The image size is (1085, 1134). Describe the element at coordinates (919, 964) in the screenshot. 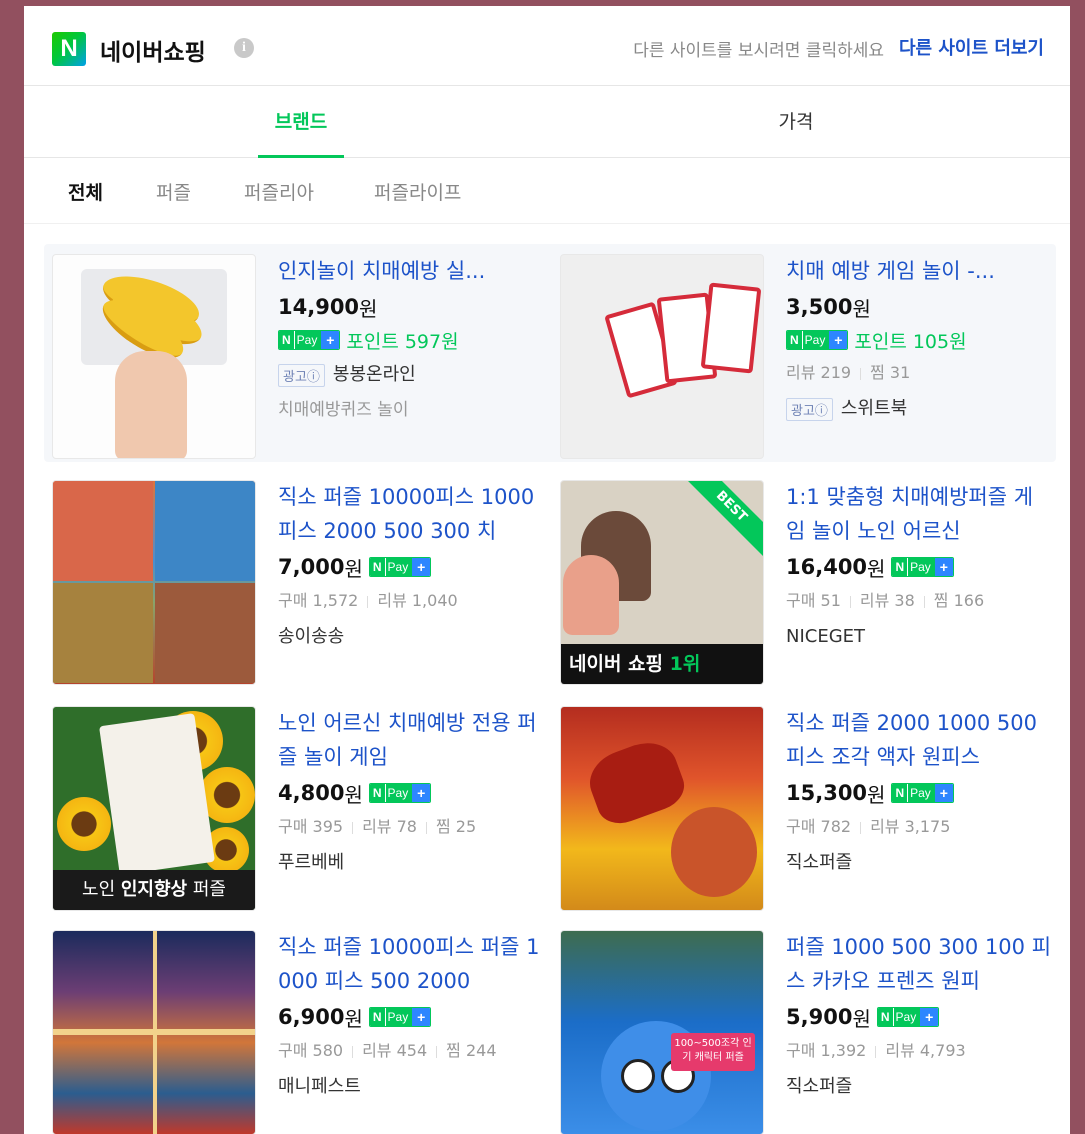

I see `product-title: 퍼즐 1000 500 300 100 피스 카카오 프렌즈 원피` at that location.